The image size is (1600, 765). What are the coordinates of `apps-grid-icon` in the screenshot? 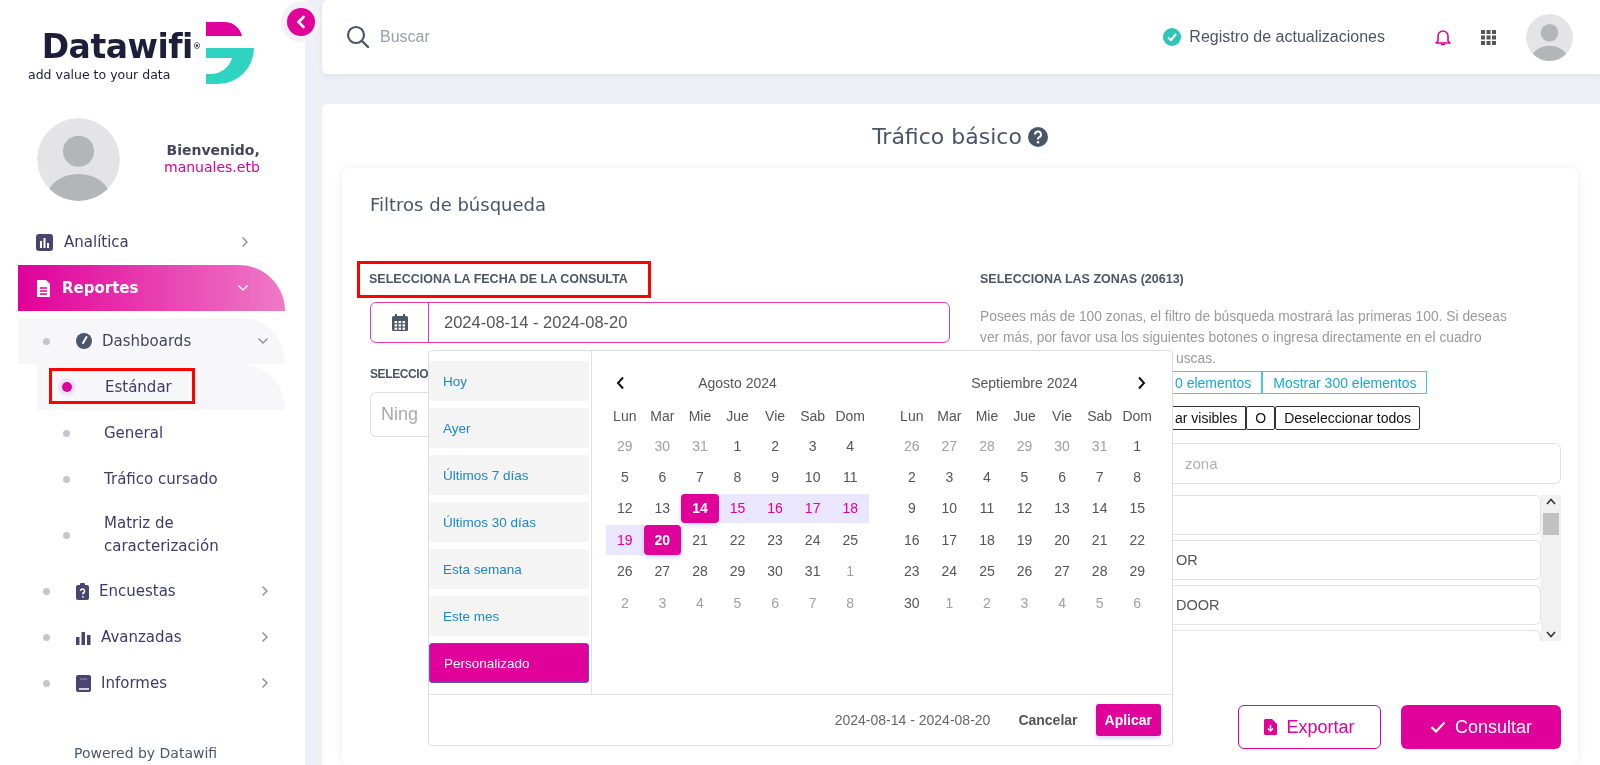 It's located at (1488, 37).